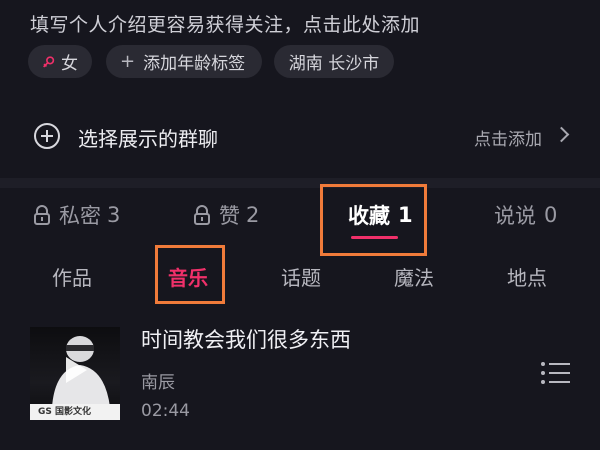 Image resolution: width=600 pixels, height=450 pixels. What do you see at coordinates (253, 215) in the screenshot?
I see `tab-likes-count: 2` at bounding box center [253, 215].